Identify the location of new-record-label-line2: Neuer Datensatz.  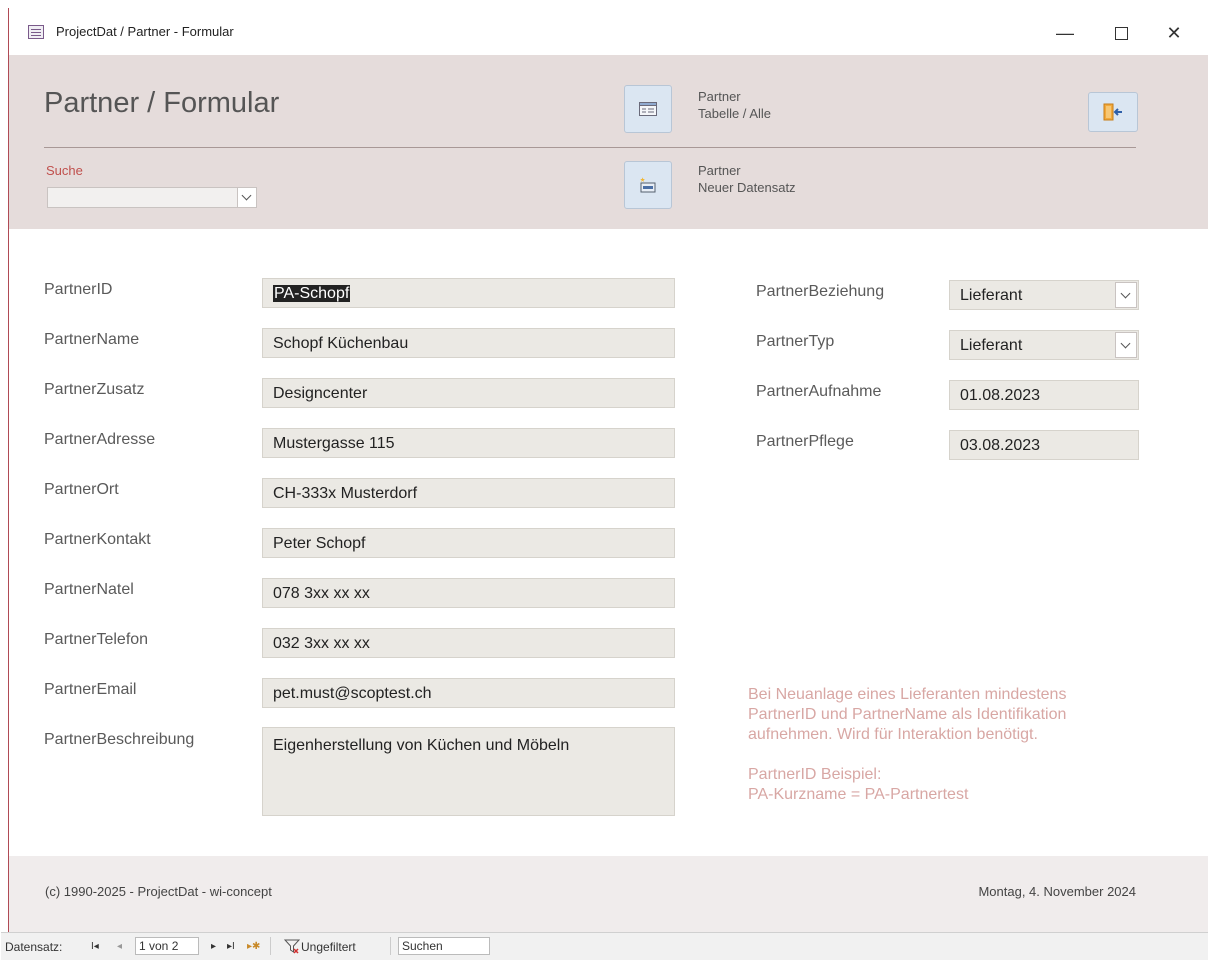
(747, 187).